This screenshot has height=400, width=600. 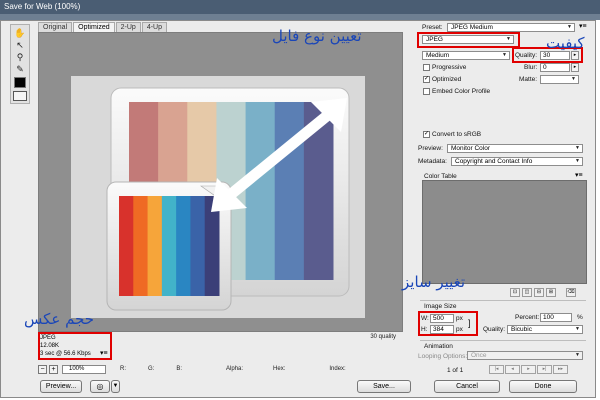 What do you see at coordinates (571, 292) in the screenshot?
I see `trash-icon: ⌫` at bounding box center [571, 292].